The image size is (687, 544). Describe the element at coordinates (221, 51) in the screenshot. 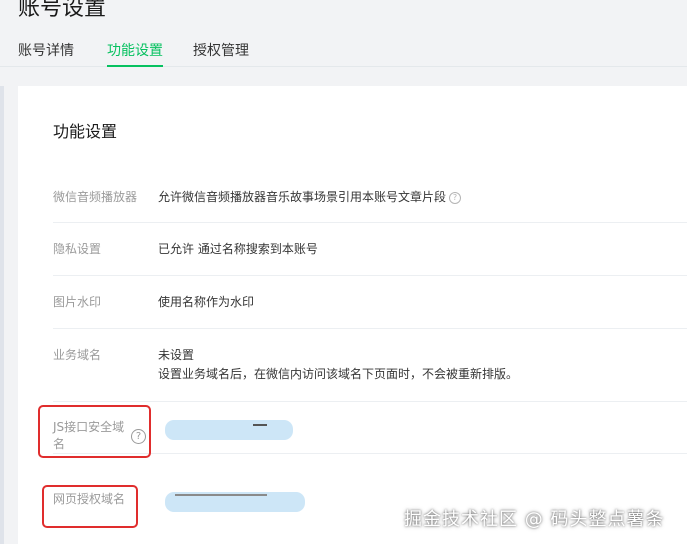

I see `tab-authorization-management: 授权管理` at that location.